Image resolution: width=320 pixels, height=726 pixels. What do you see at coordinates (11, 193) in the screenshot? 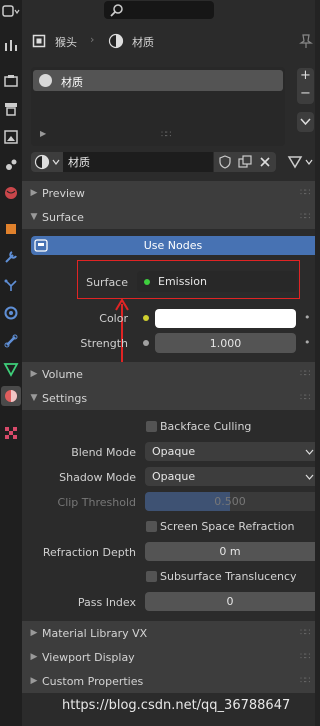
I see `world-tab-icon` at bounding box center [11, 193].